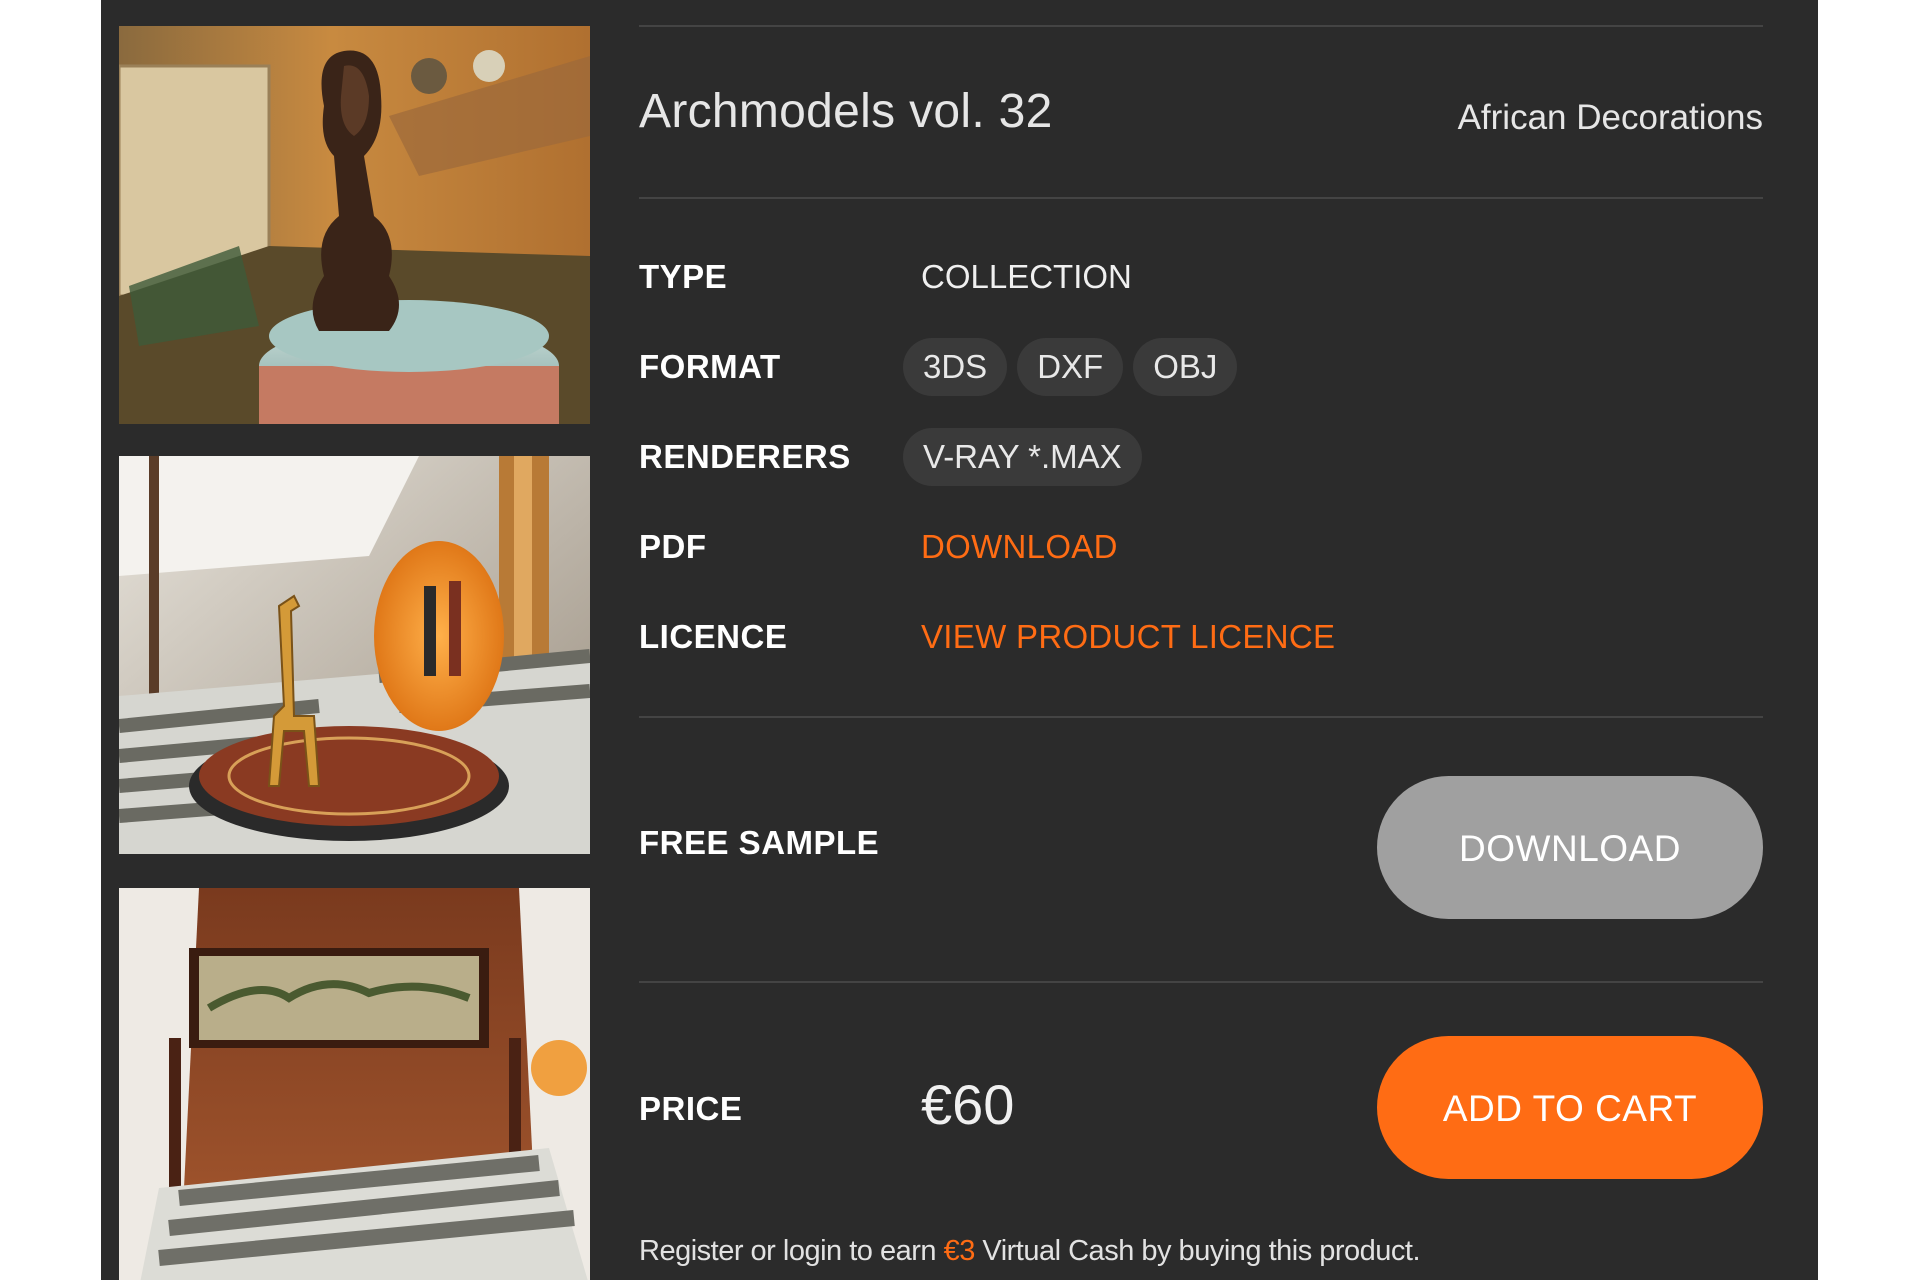 The width and height of the screenshot is (1920, 1280). I want to click on bedroom-image, so click(354, 1084).